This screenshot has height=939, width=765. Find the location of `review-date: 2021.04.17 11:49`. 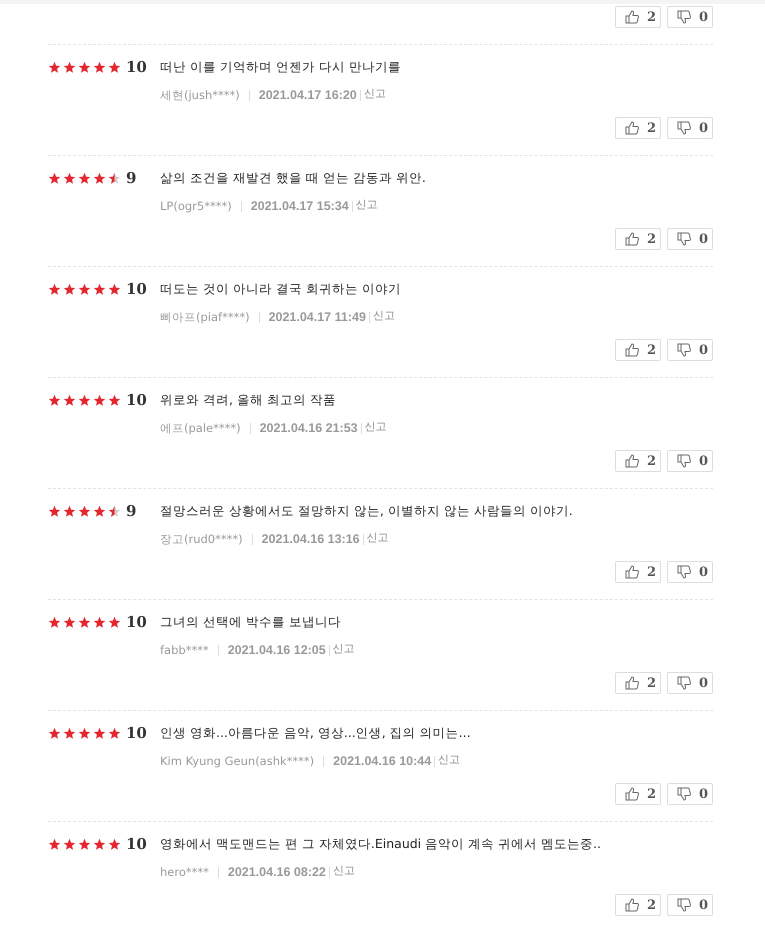

review-date: 2021.04.17 11:49 is located at coordinates (317, 317).